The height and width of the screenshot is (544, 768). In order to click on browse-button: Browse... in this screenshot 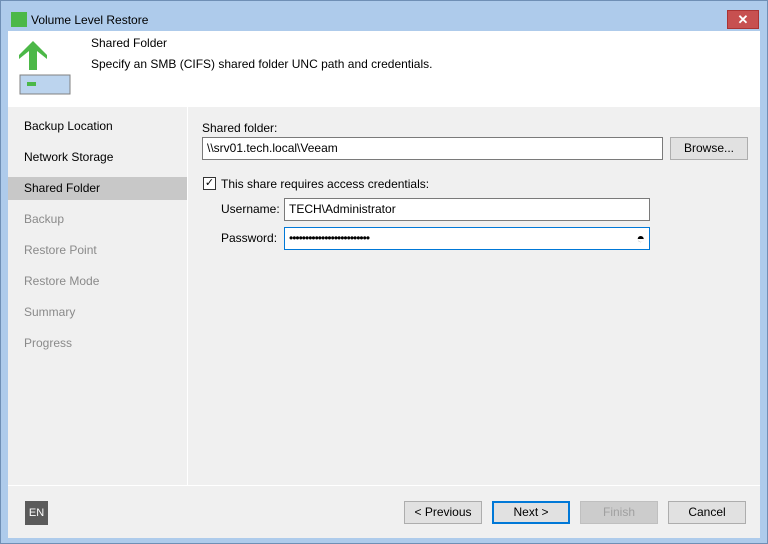, I will do `click(709, 148)`.